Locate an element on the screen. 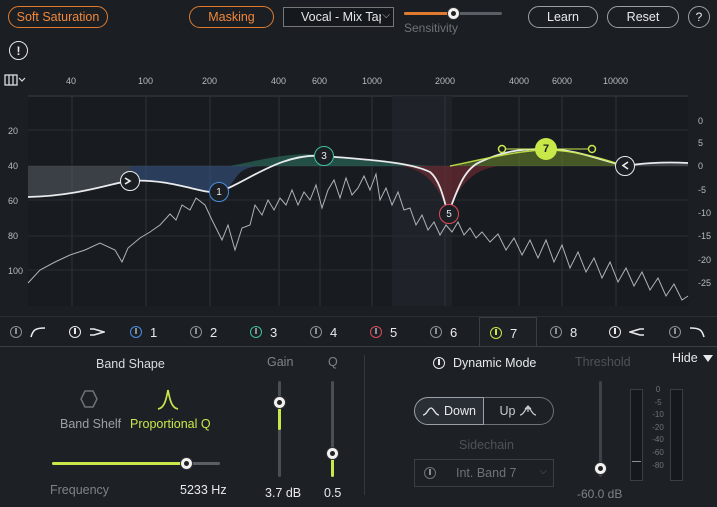  preset-select: Vocal - Mix Tap ⌵ is located at coordinates (338, 17).